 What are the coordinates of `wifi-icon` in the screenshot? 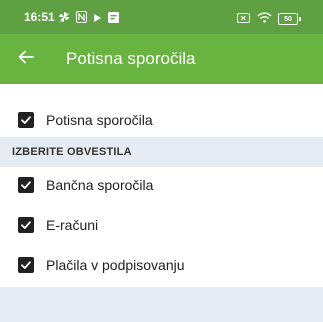 It's located at (264, 19).